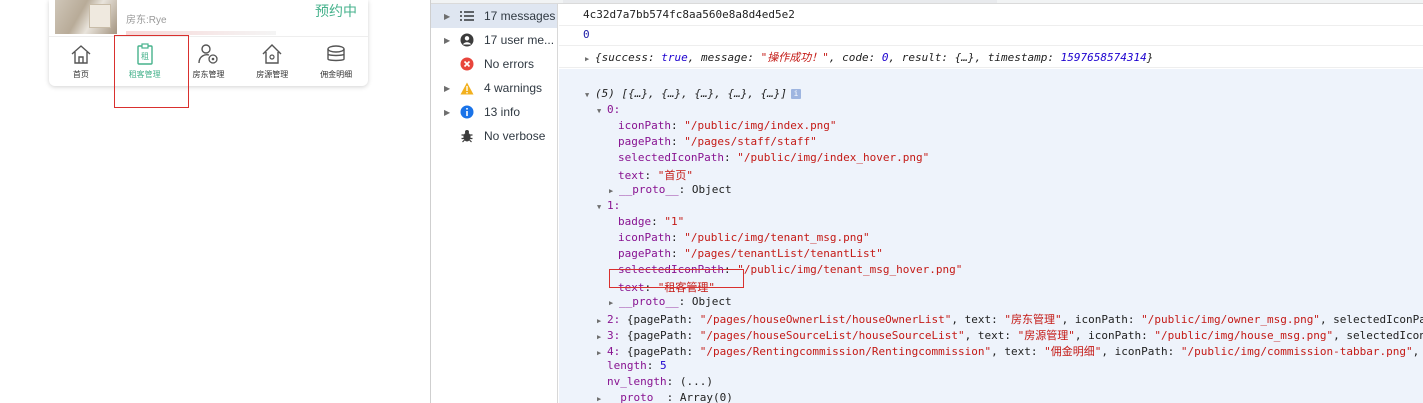 This screenshot has width=1423, height=403. I want to click on warning-icon, so click(467, 88).